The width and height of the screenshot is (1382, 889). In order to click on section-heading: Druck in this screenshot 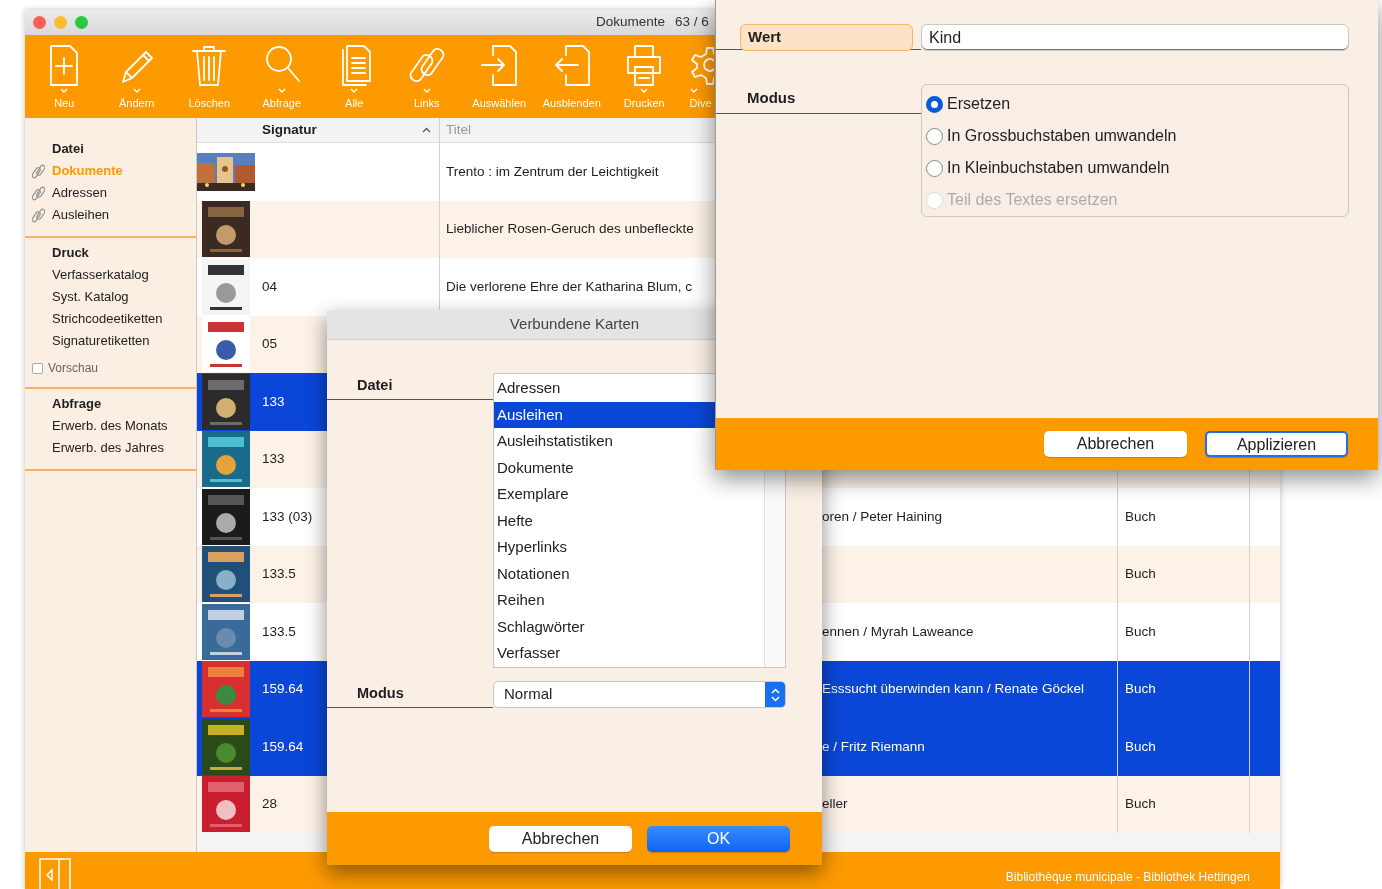, I will do `click(70, 253)`.